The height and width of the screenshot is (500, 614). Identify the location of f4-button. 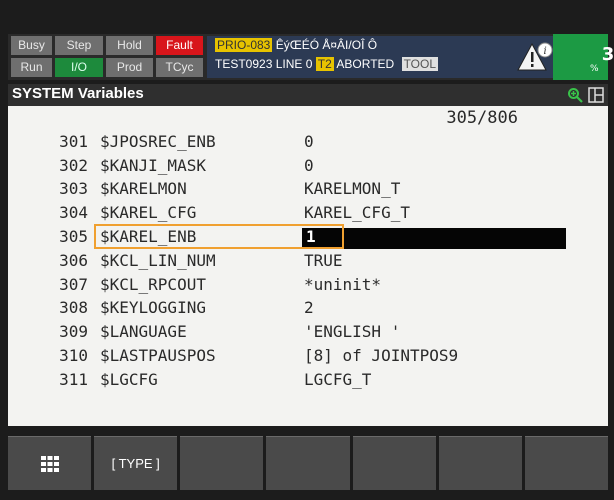
(394, 463).